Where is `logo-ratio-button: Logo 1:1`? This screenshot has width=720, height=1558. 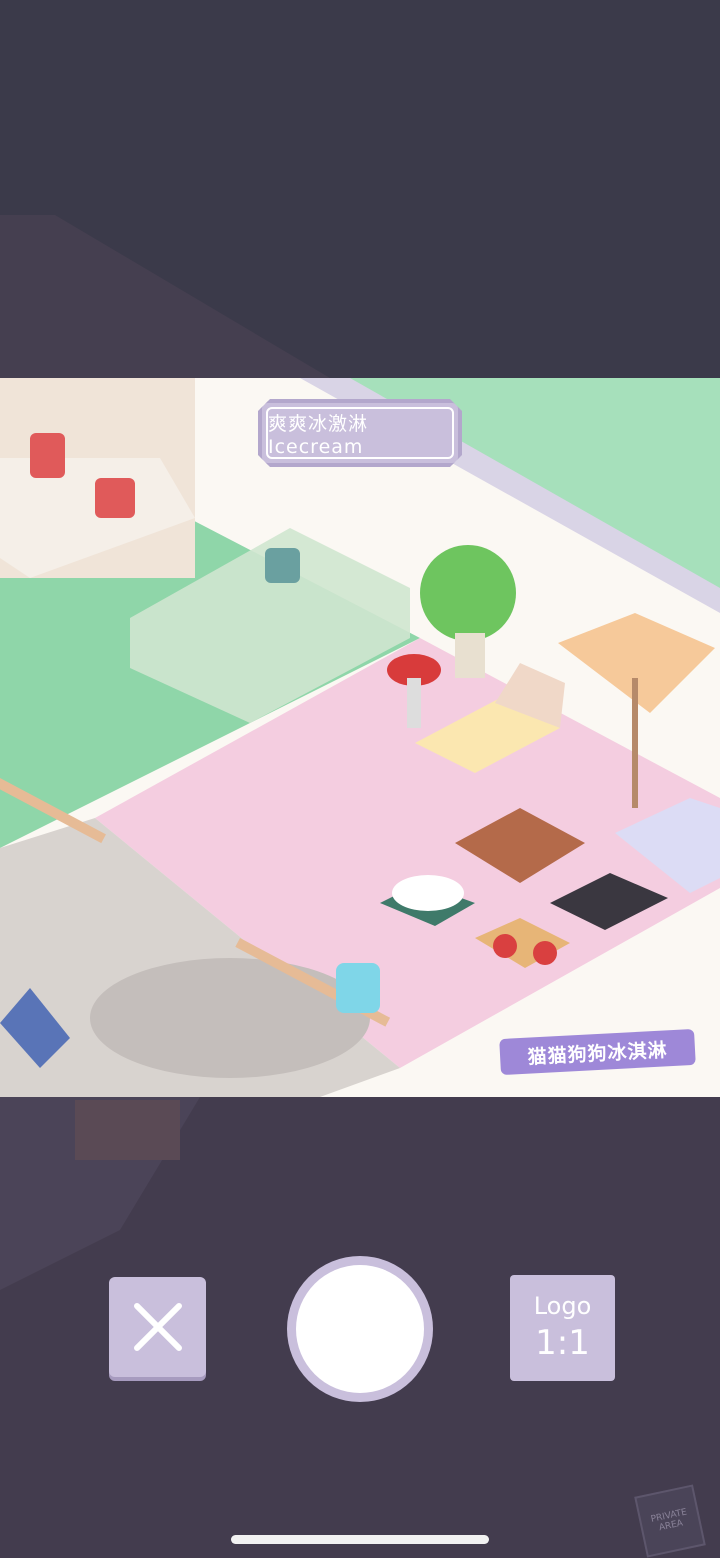
logo-ratio-button: Logo 1:1 is located at coordinates (562, 1328).